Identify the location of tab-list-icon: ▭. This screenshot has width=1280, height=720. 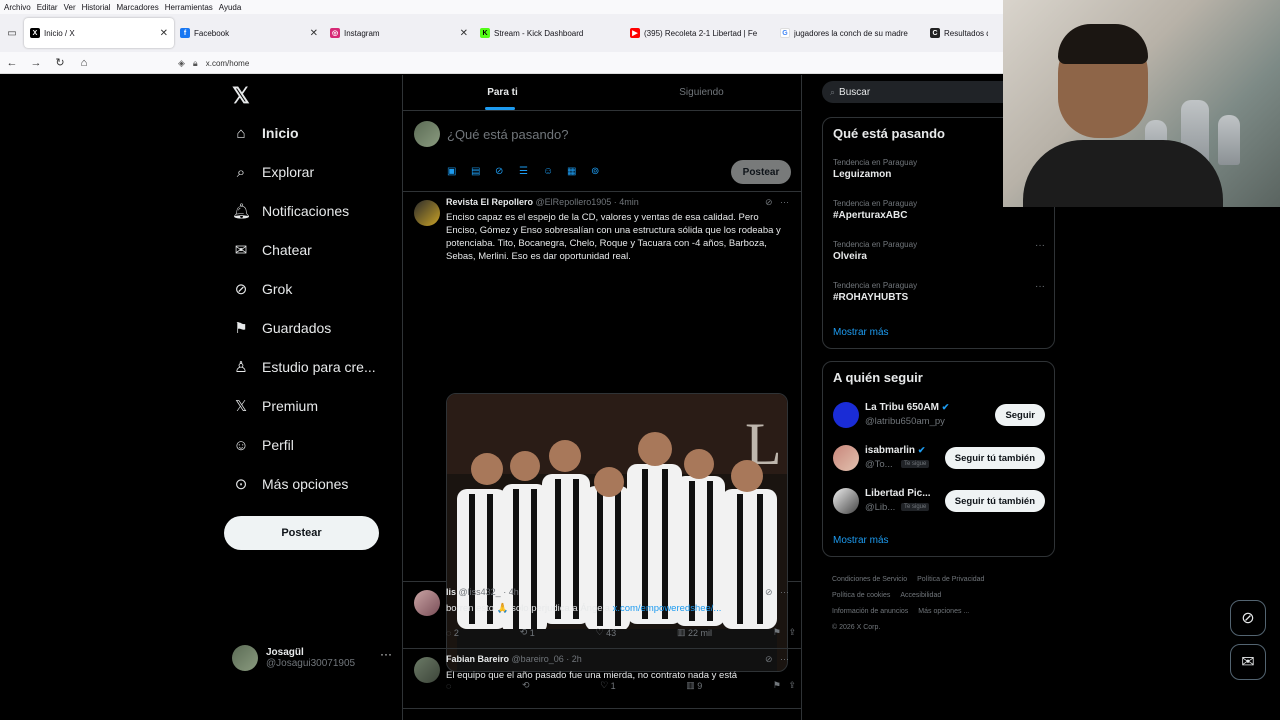
(12, 33).